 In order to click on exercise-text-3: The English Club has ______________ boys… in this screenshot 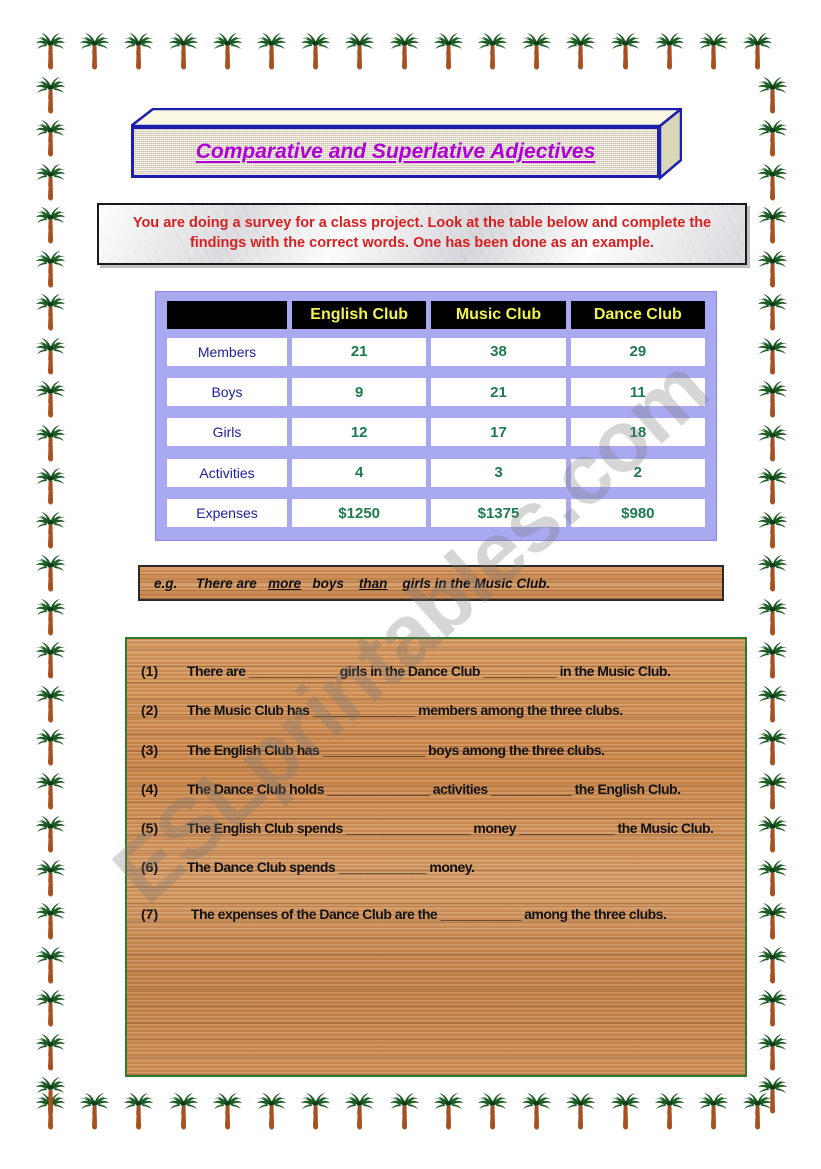, I will do `click(396, 749)`.